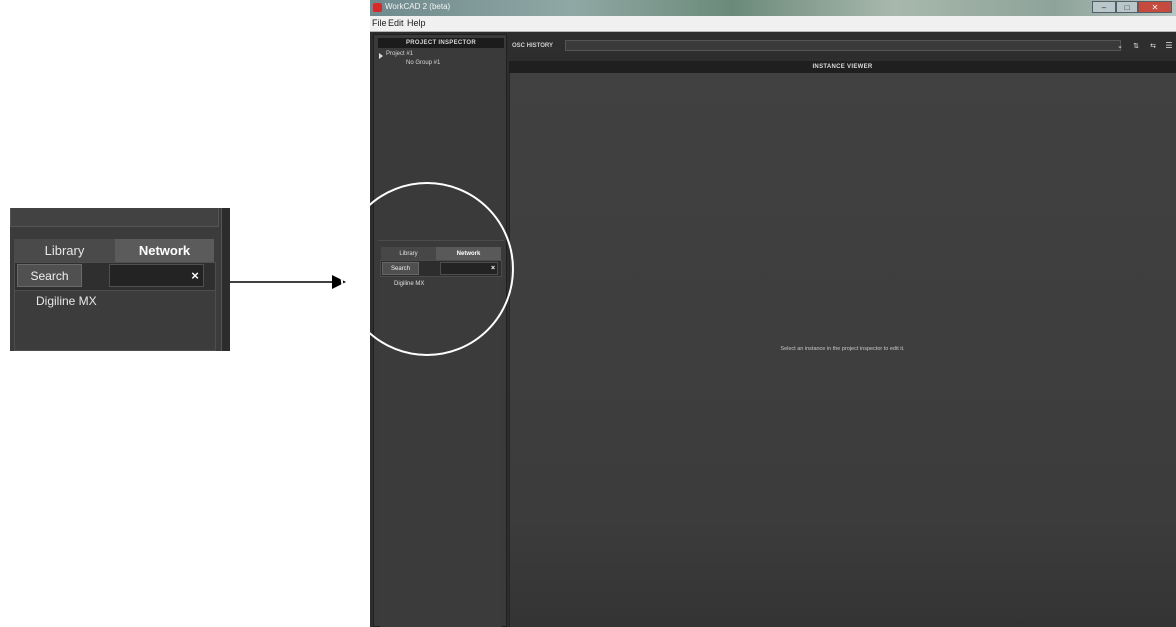 The image size is (1176, 627). What do you see at coordinates (1169, 45) in the screenshot?
I see `hamburger-menu-icon: ☰` at bounding box center [1169, 45].